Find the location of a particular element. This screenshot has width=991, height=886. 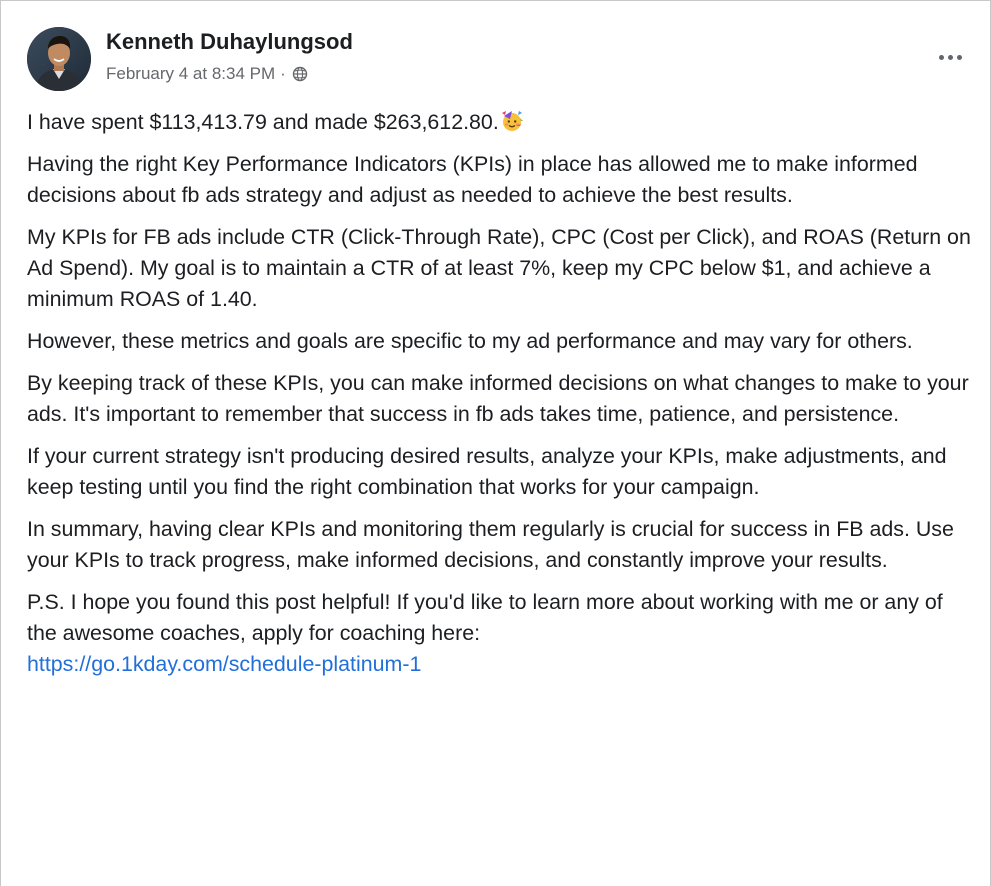

globe-icon is located at coordinates (300, 74).